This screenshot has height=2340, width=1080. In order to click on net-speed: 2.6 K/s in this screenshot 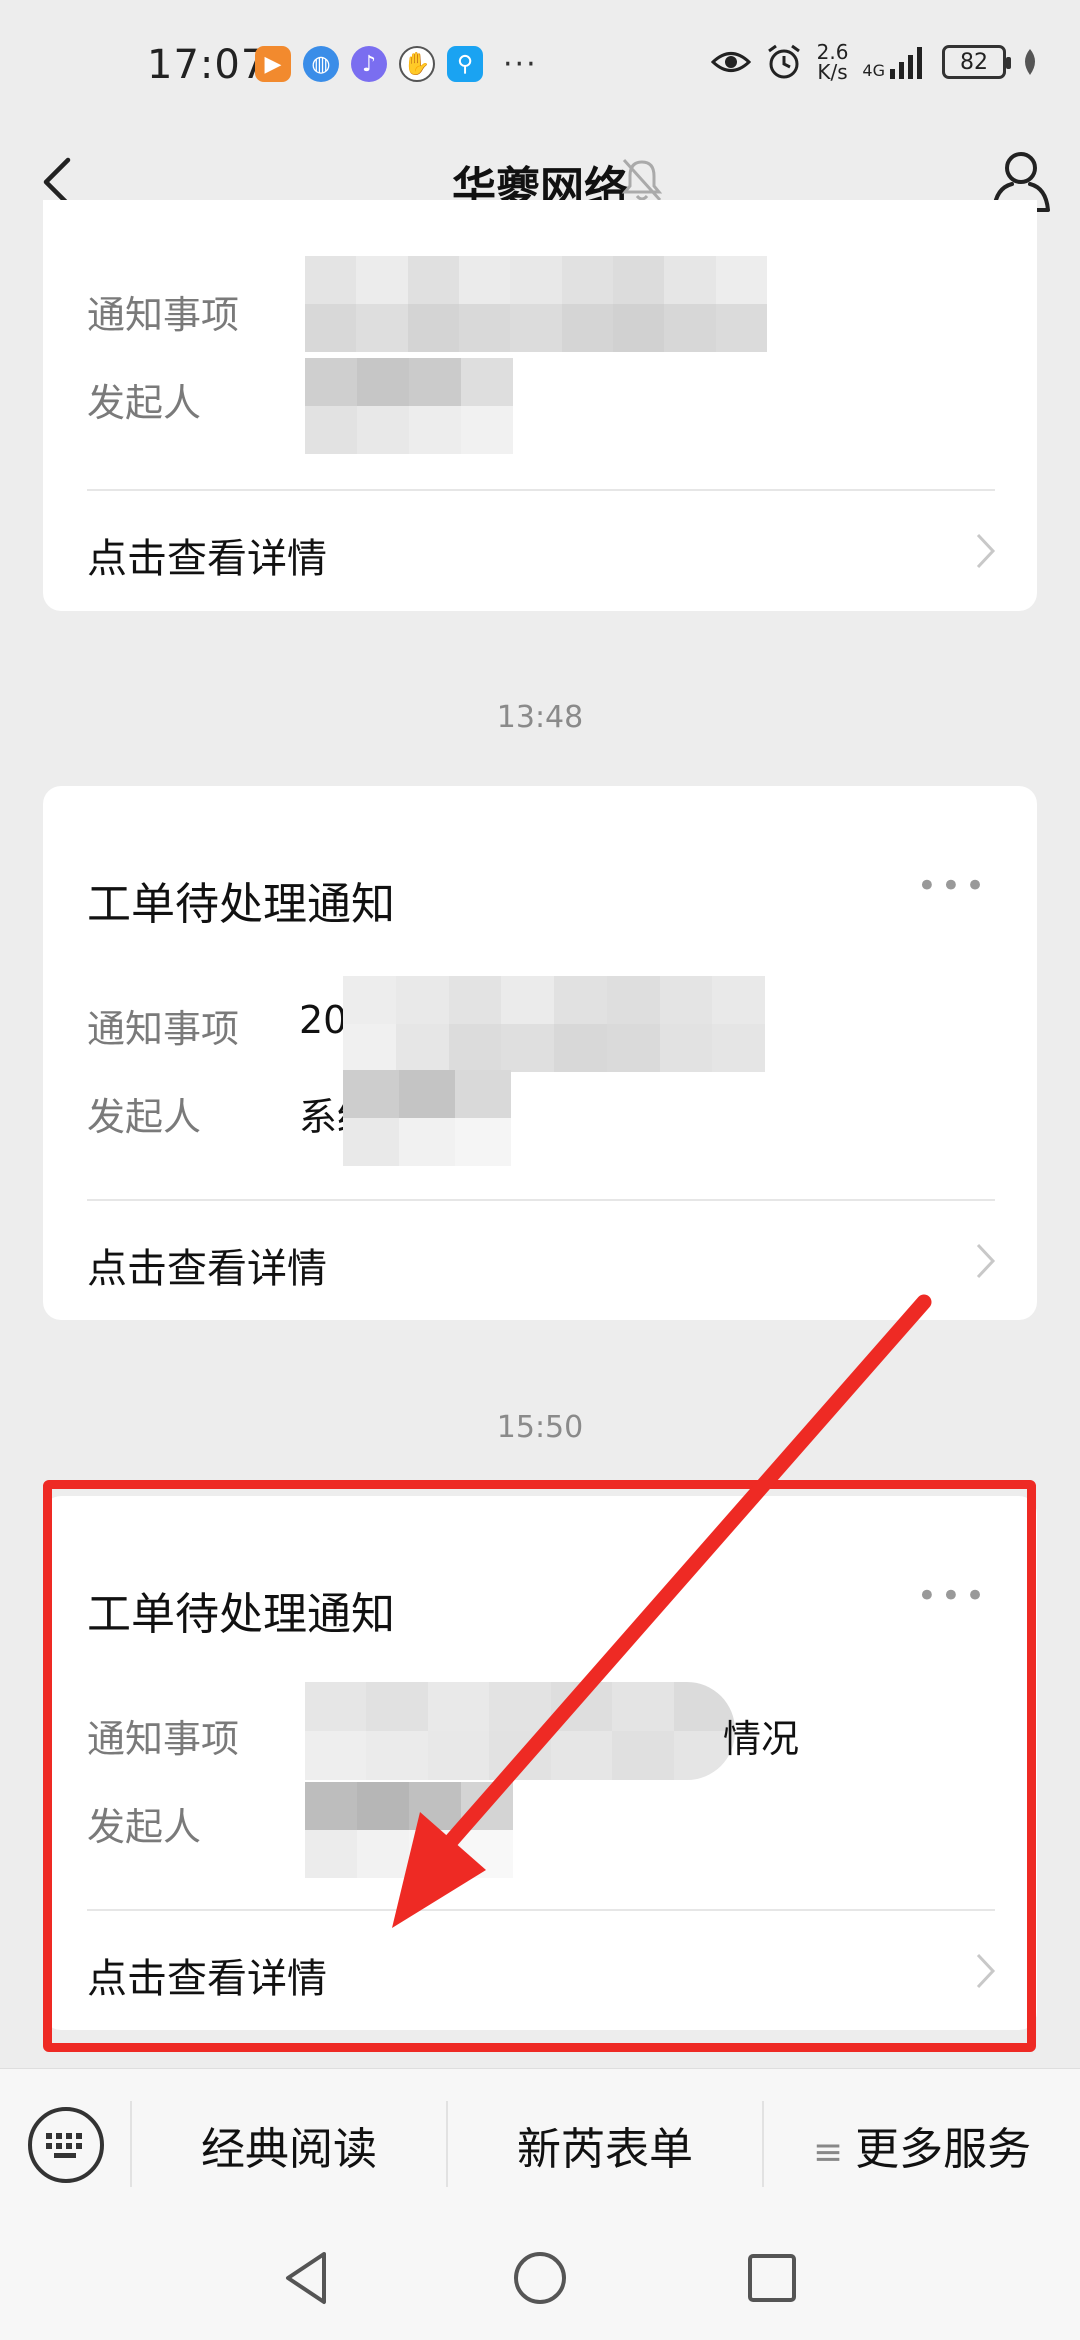, I will do `click(832, 62)`.